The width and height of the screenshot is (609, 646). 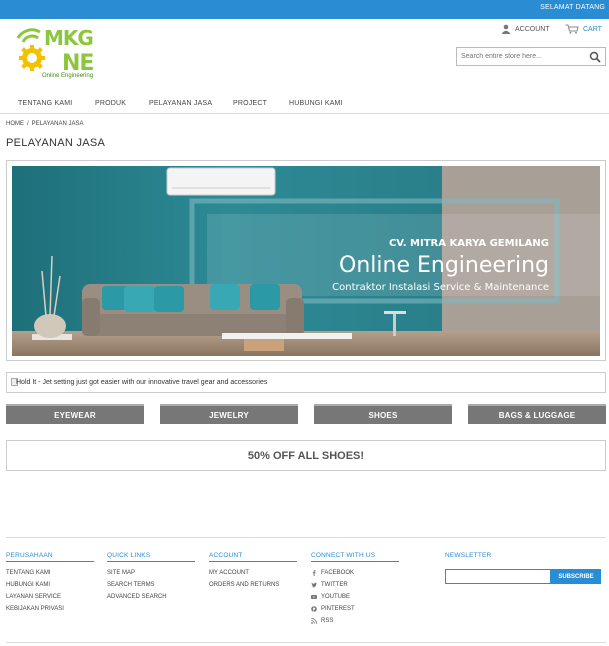 What do you see at coordinates (498, 576) in the screenshot?
I see `newsletter-email-input` at bounding box center [498, 576].